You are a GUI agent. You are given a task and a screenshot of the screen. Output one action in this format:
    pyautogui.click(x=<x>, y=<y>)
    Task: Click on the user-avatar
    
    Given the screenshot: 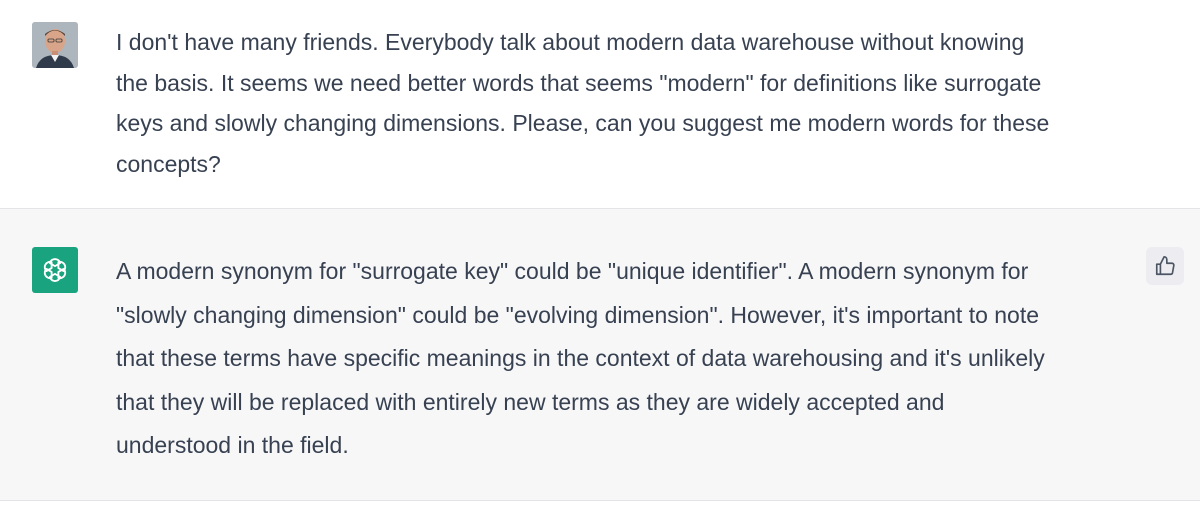 What is the action you would take?
    pyautogui.click(x=55, y=45)
    